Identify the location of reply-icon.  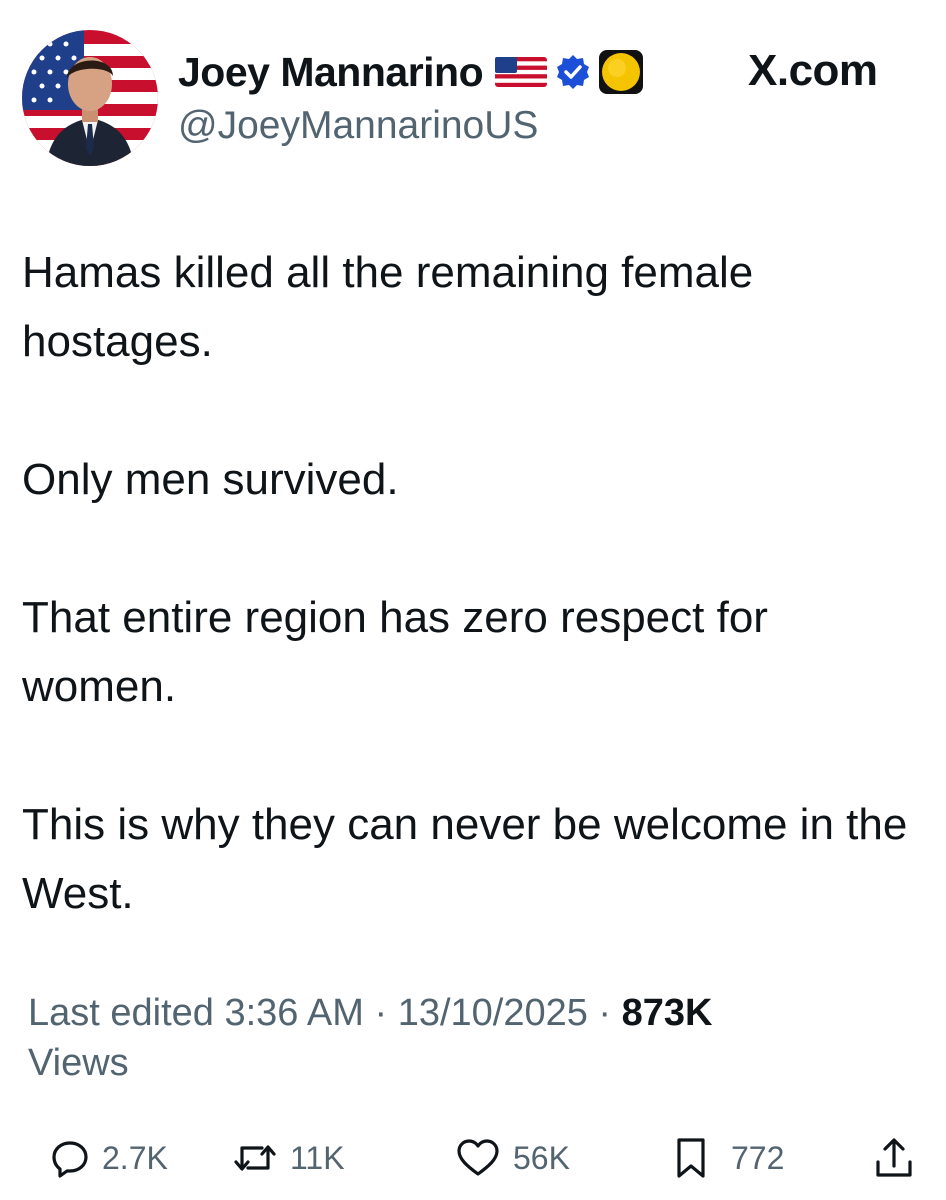
(70, 1158).